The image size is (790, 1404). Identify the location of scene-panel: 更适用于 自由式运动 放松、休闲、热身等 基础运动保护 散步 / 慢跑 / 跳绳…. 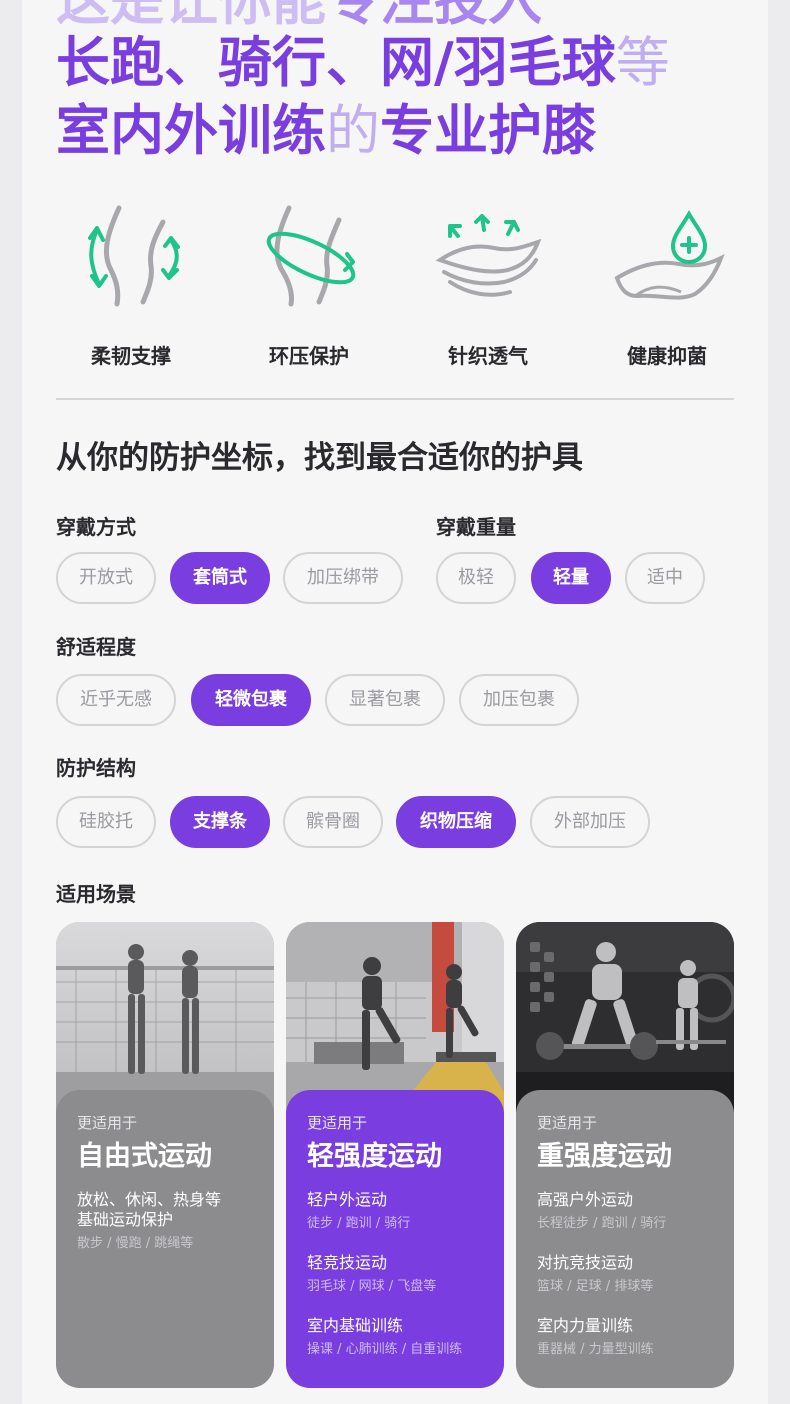
(165, 1239).